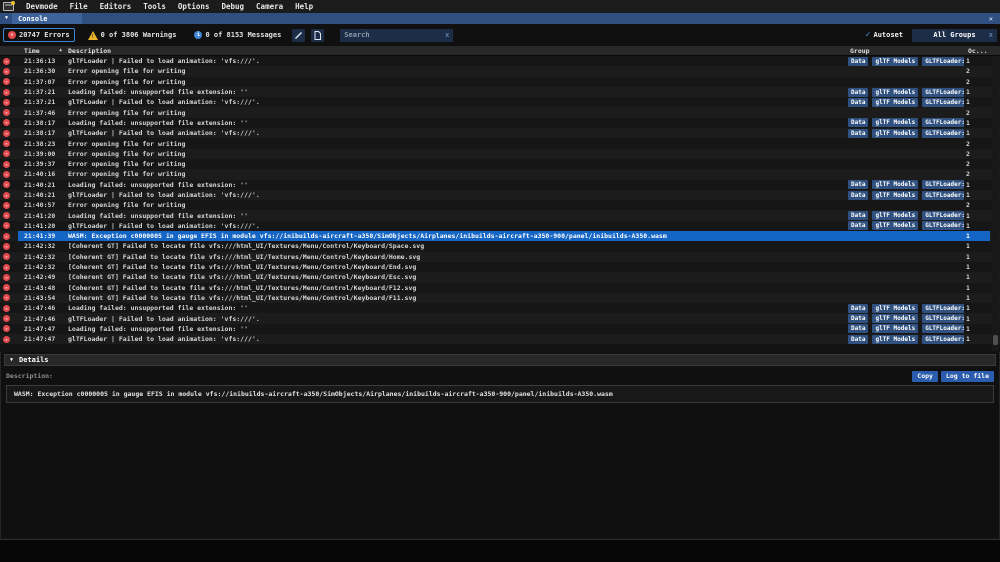  Describe the element at coordinates (40, 164) in the screenshot. I see `row-time: 21:39:37` at that location.